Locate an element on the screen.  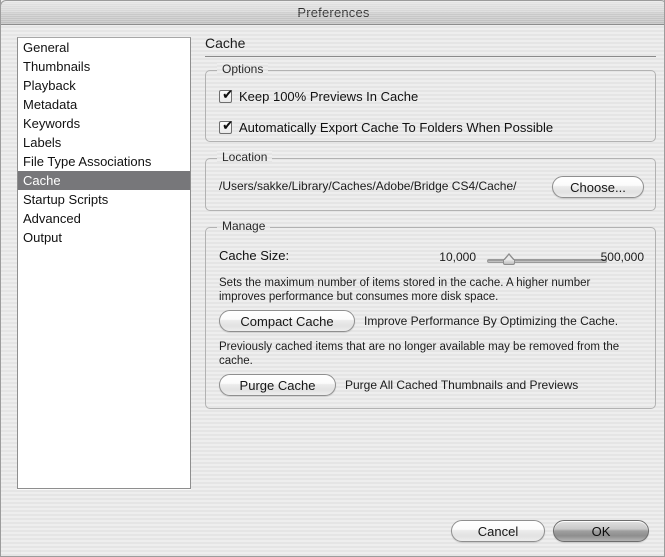
window-titlebar: Preferences is located at coordinates (332, 12).